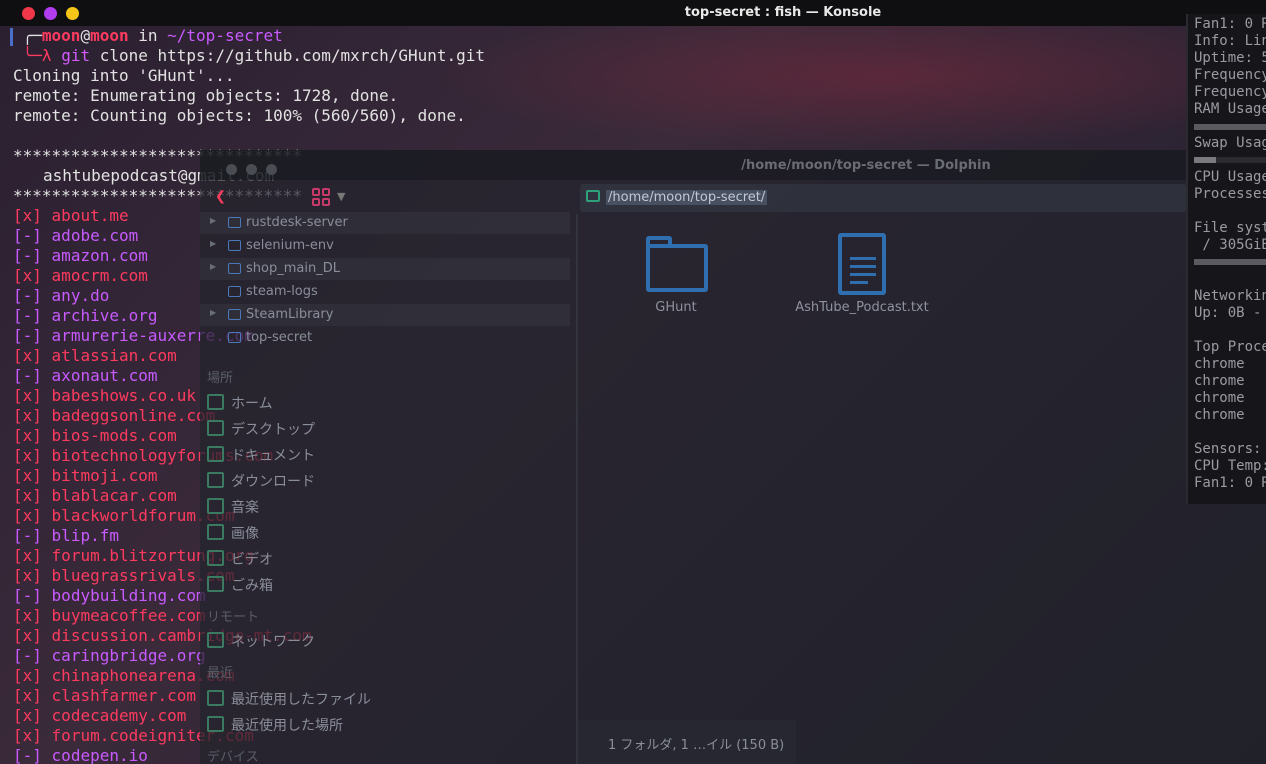 This screenshot has width=1266, height=764. I want to click on site-name: axonaut.com, so click(104, 375).